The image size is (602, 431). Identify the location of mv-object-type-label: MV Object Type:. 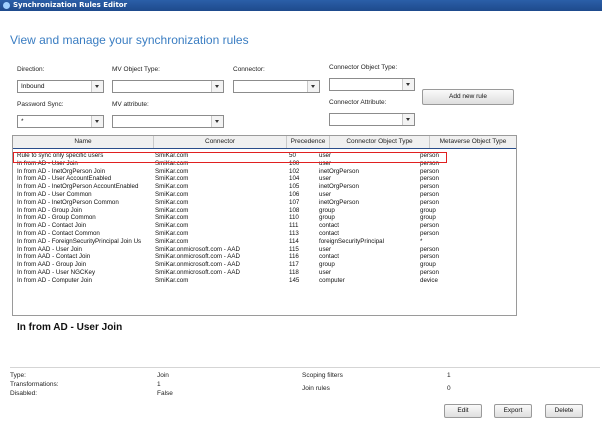
(136, 69).